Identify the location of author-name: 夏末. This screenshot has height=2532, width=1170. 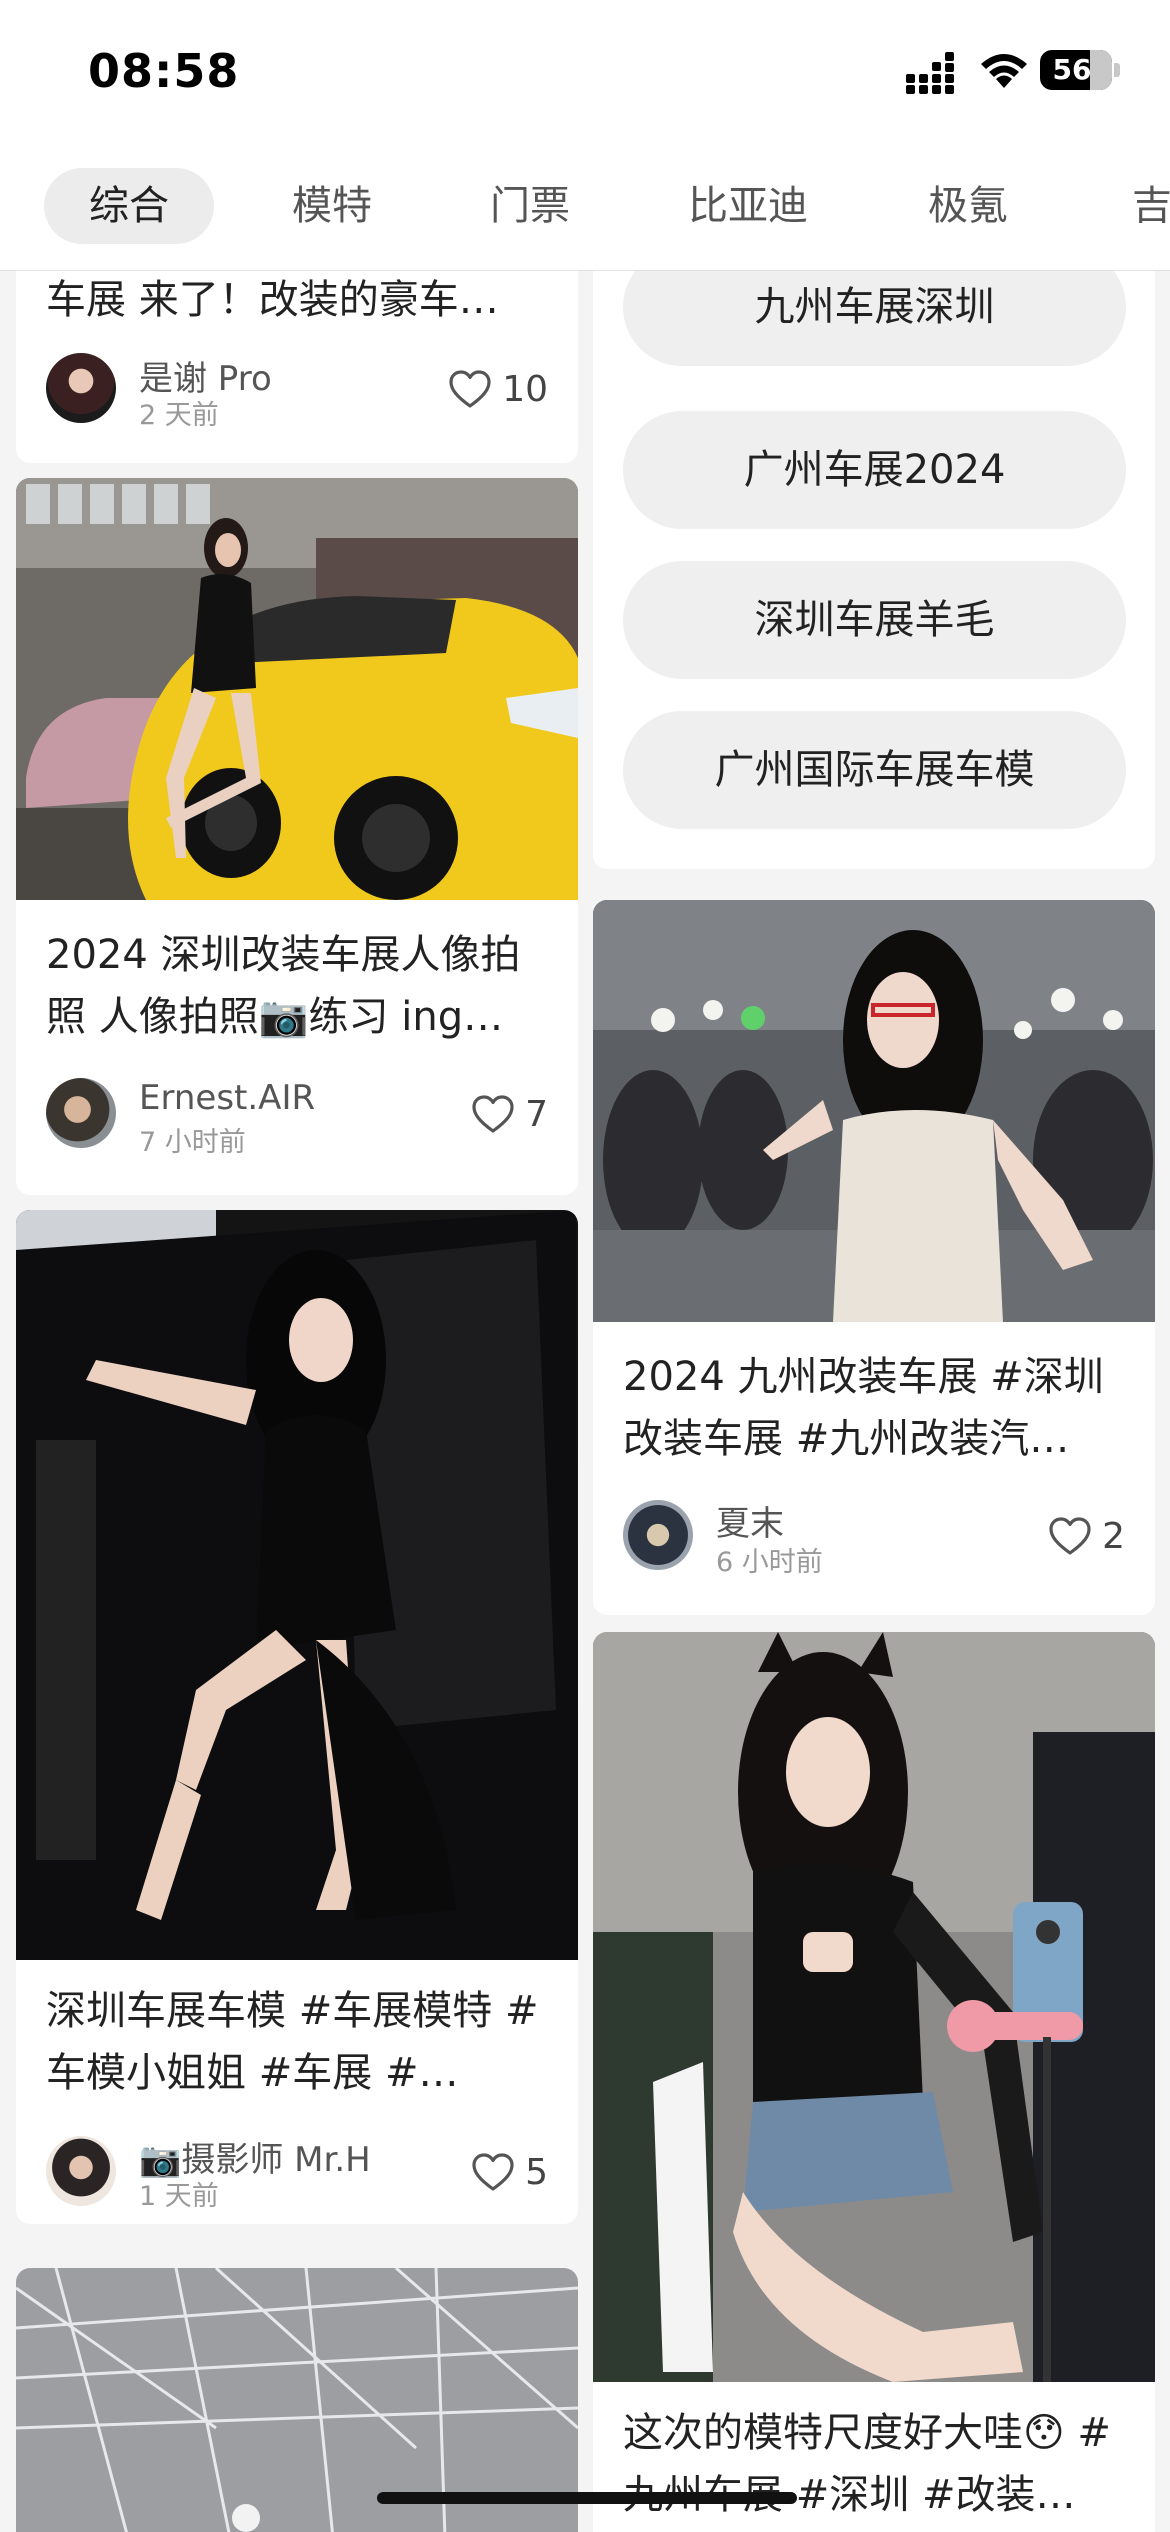
(750, 1520).